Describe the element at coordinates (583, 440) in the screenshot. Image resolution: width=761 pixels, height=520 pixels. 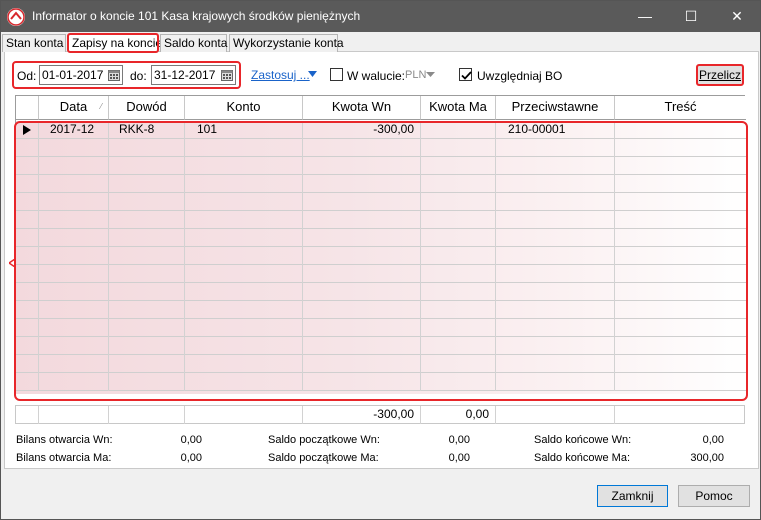
I see `saldo-konc-wn-label: Saldo końcowe Wn:` at that location.